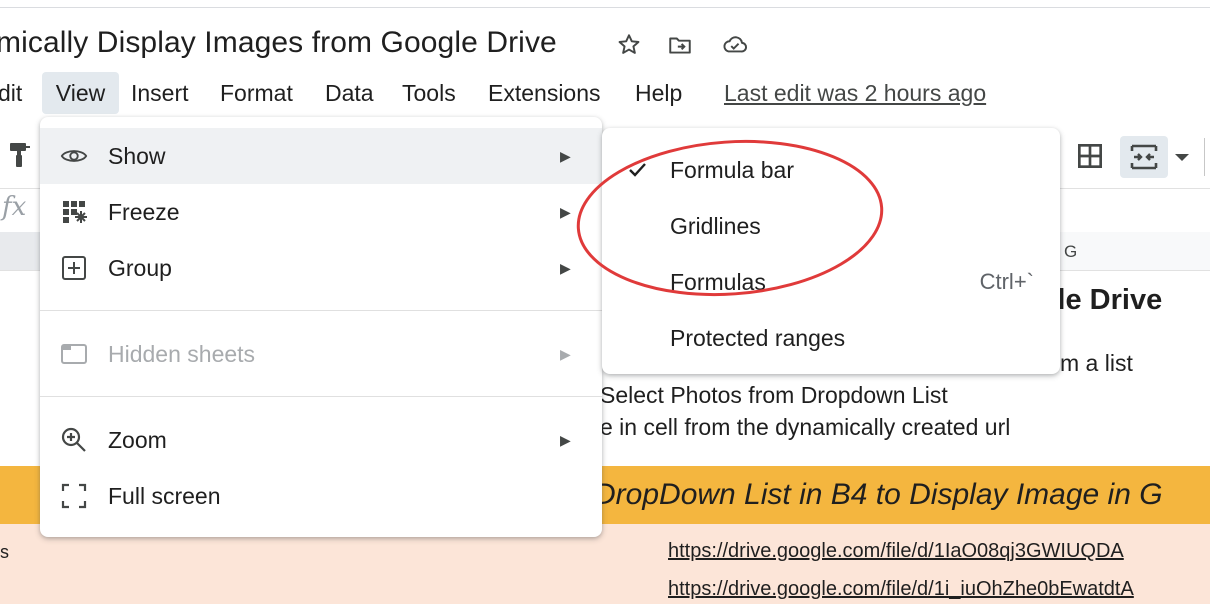 The width and height of the screenshot is (1210, 604). I want to click on view-menu-full-screen-label: Full screen, so click(164, 496).